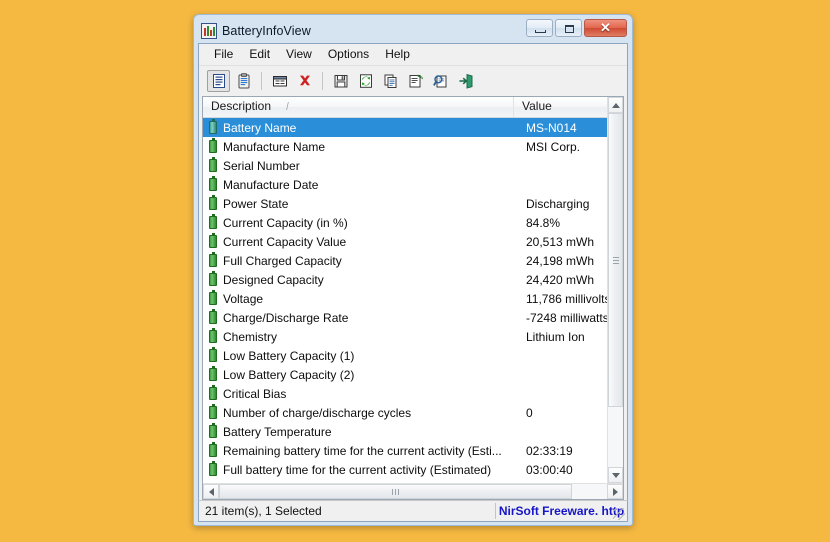 The height and width of the screenshot is (542, 830). Describe the element at coordinates (553, 146) in the screenshot. I see `cell-value: MSI Corp.` at that location.